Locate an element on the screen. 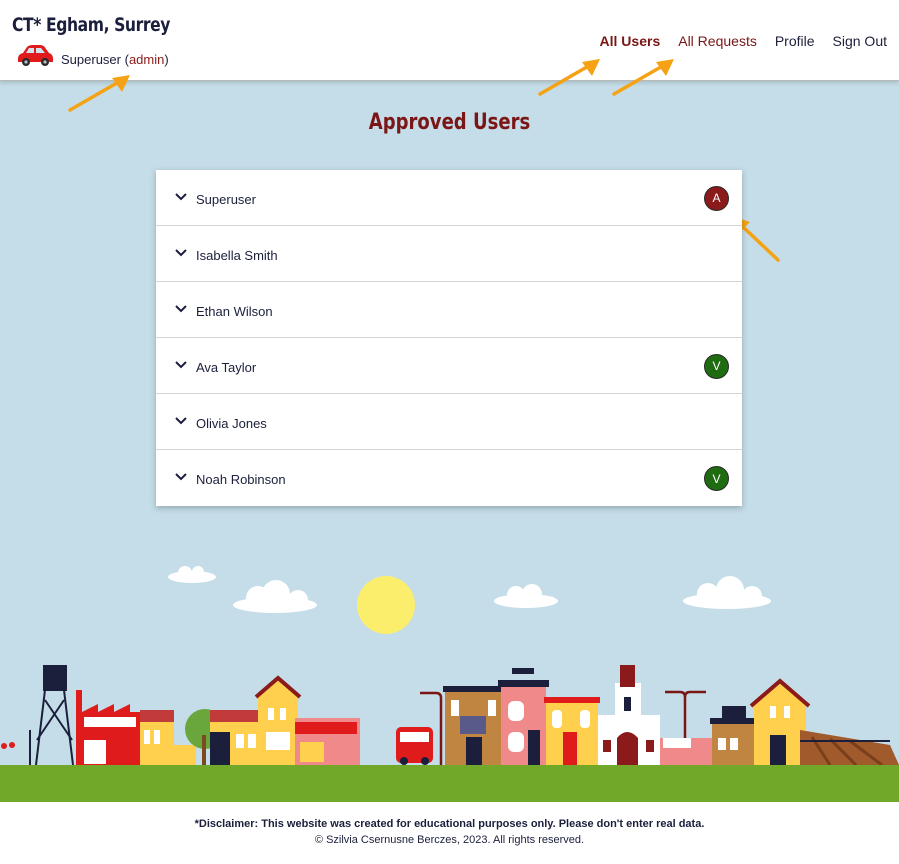 The width and height of the screenshot is (899, 864). site-brand: CT* Egham, Surrey is located at coordinates (91, 25).